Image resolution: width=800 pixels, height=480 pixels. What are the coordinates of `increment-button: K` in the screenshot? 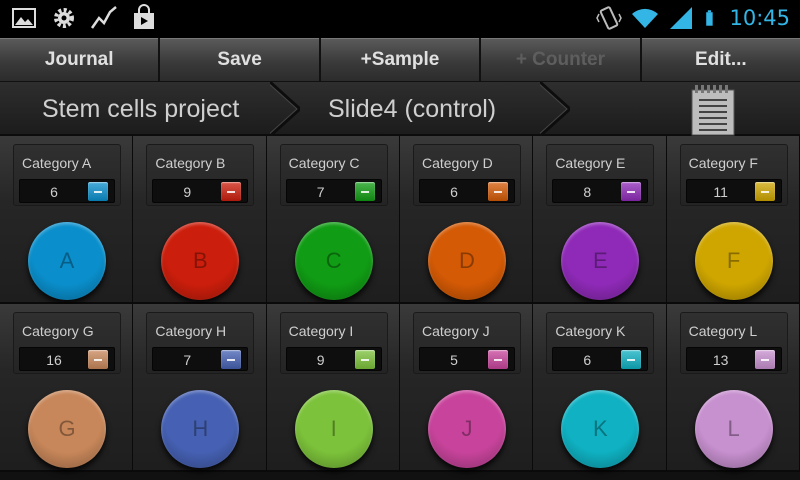 It's located at (600, 429).